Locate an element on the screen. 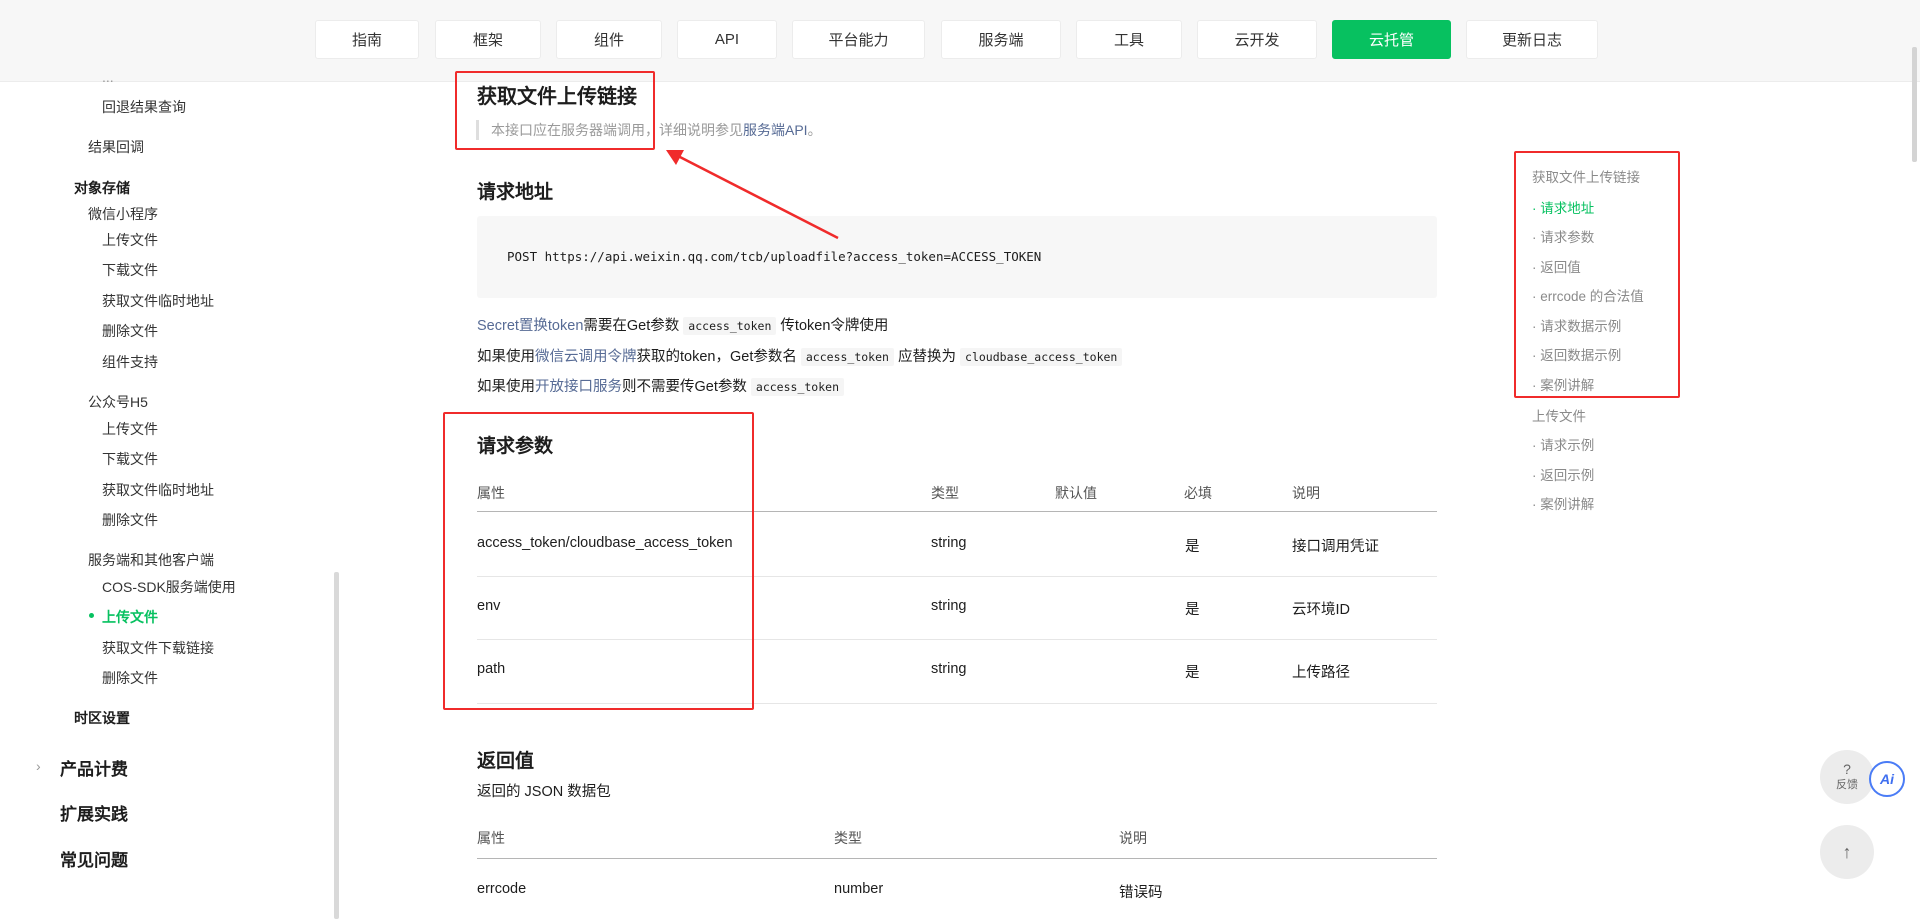 The width and height of the screenshot is (1920, 919). params-header-required: 必填 is located at coordinates (1198, 493).